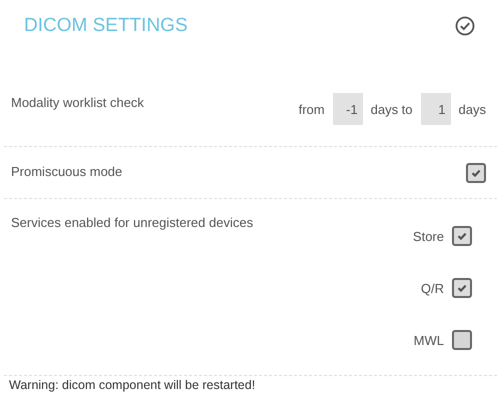  Describe the element at coordinates (465, 26) in the screenshot. I see `check-circle-icon` at that location.